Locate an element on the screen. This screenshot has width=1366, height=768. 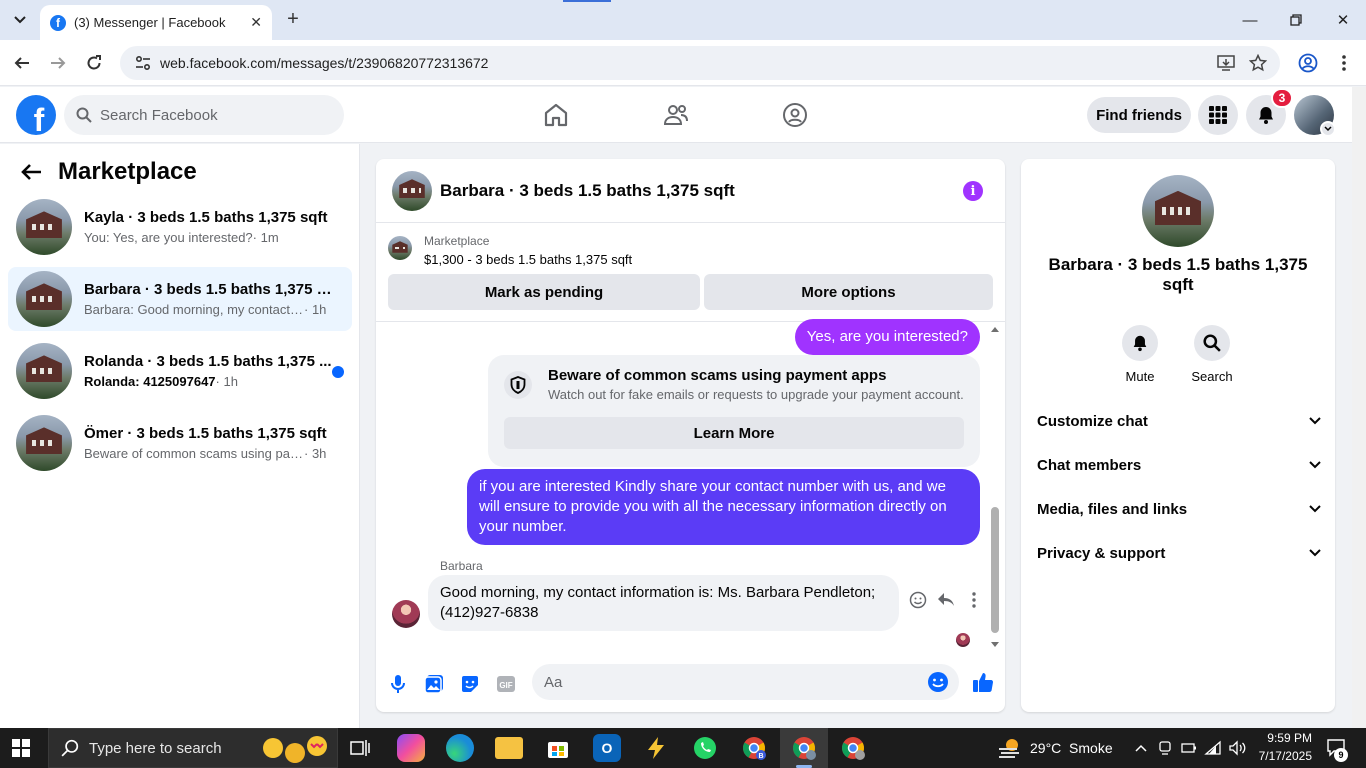
tab-search-chevron-icon is located at coordinates (20, 20).